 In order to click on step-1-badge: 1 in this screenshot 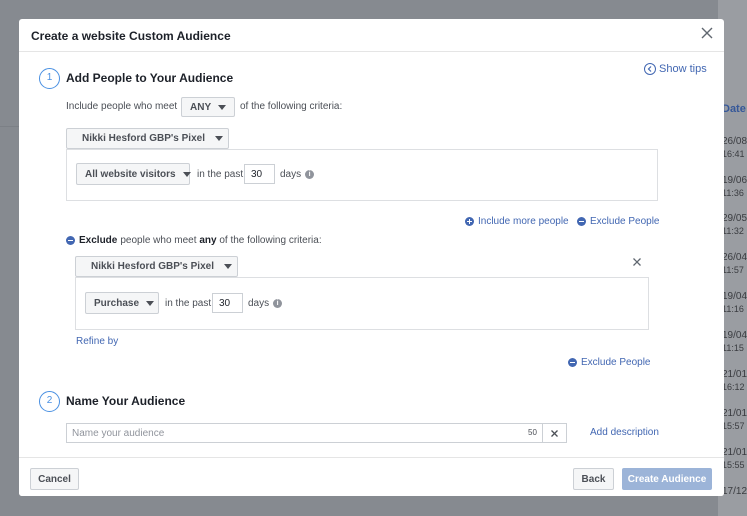, I will do `click(49, 78)`.